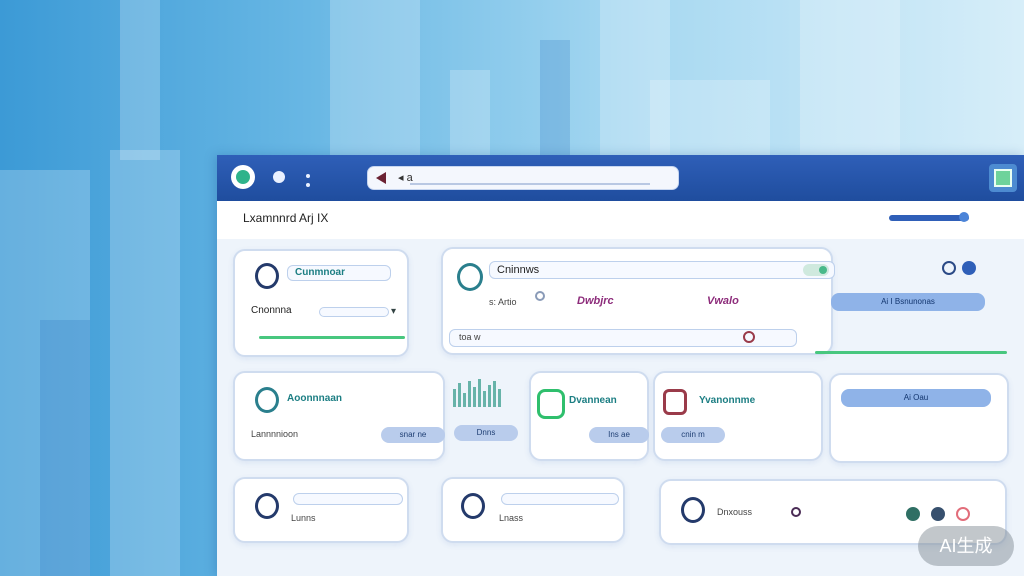  I want to click on profile-icon, so click(267, 400).